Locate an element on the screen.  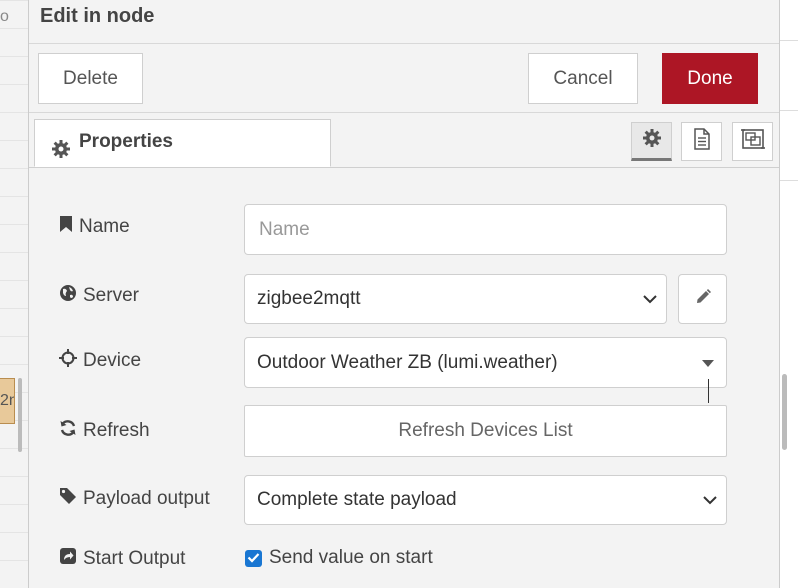
tray-title: Edit in node is located at coordinates (97, 16).